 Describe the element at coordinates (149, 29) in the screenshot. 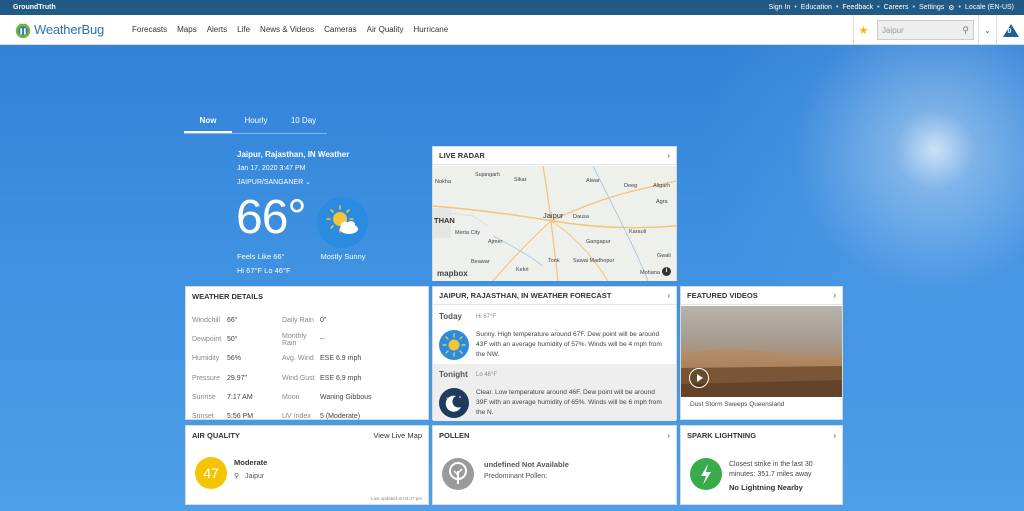

I see `nav-forecasts: Forecasts` at that location.